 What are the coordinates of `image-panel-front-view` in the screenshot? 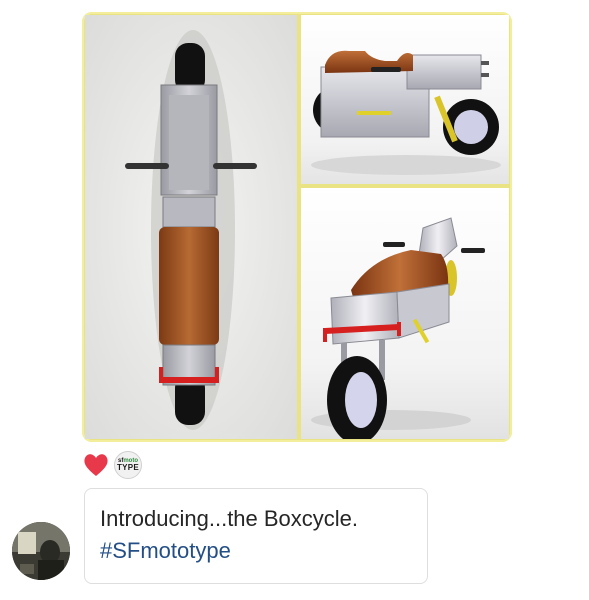 It's located at (405, 313).